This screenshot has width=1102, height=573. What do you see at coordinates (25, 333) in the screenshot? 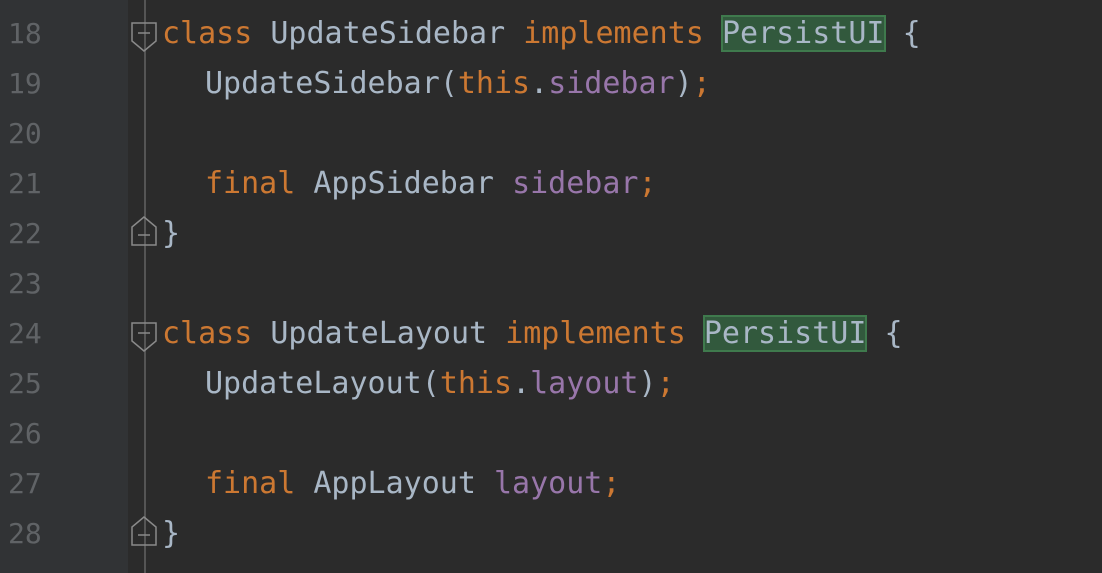
I see `line-number: 24` at bounding box center [25, 333].